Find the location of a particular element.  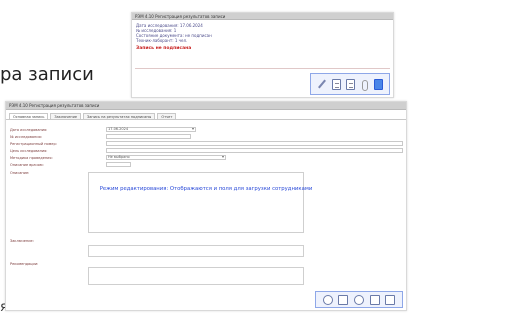

purpose-input is located at coordinates (254, 150).